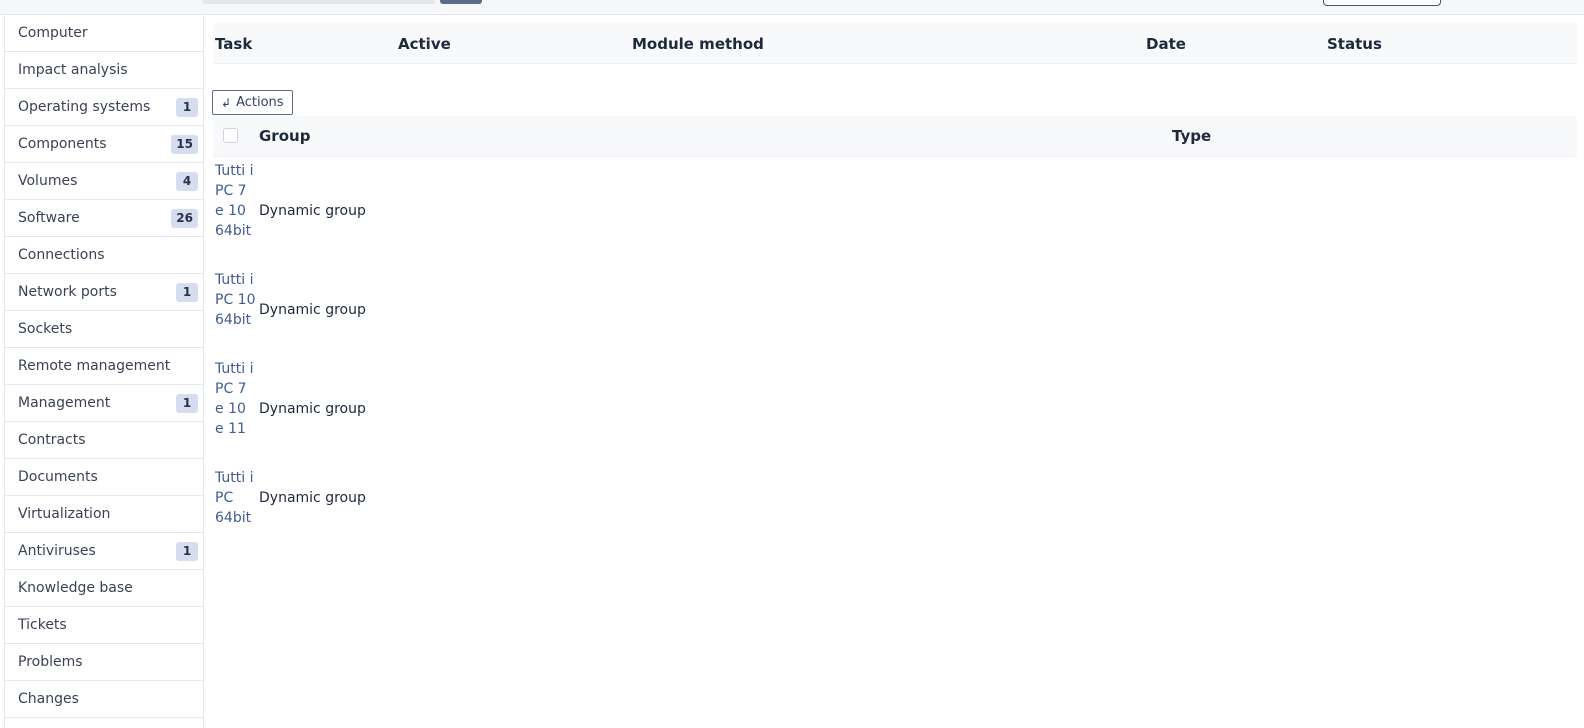  Describe the element at coordinates (1191, 136) in the screenshot. I see `column-header-type: Type` at that location.